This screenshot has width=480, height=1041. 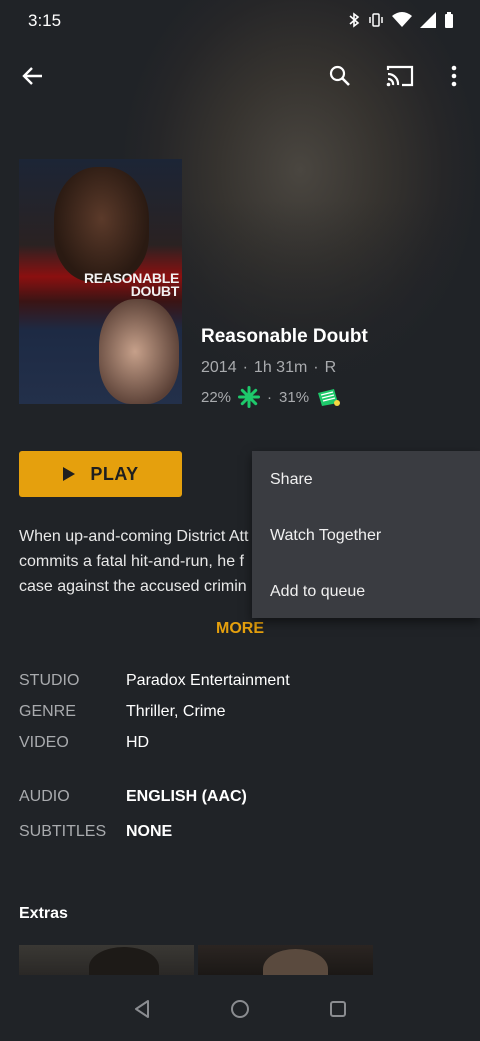 What do you see at coordinates (131, 284) in the screenshot?
I see `poster-title: REASONABLE DOUBT` at bounding box center [131, 284].